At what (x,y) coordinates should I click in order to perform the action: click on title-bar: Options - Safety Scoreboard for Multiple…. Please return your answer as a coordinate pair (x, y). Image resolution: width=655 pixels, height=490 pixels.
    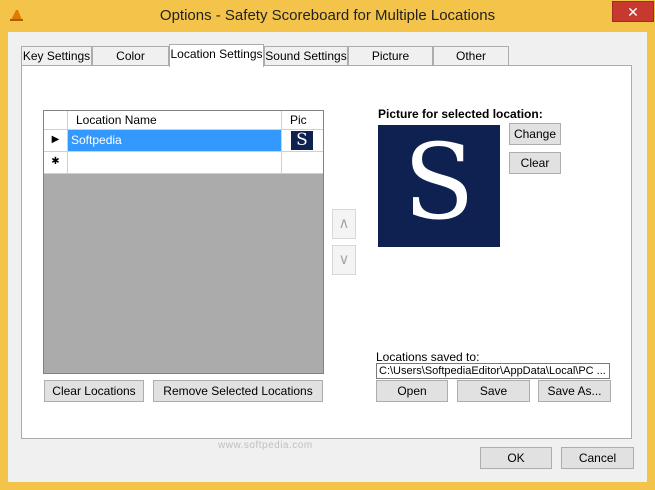
    Looking at the image, I should click on (327, 16).